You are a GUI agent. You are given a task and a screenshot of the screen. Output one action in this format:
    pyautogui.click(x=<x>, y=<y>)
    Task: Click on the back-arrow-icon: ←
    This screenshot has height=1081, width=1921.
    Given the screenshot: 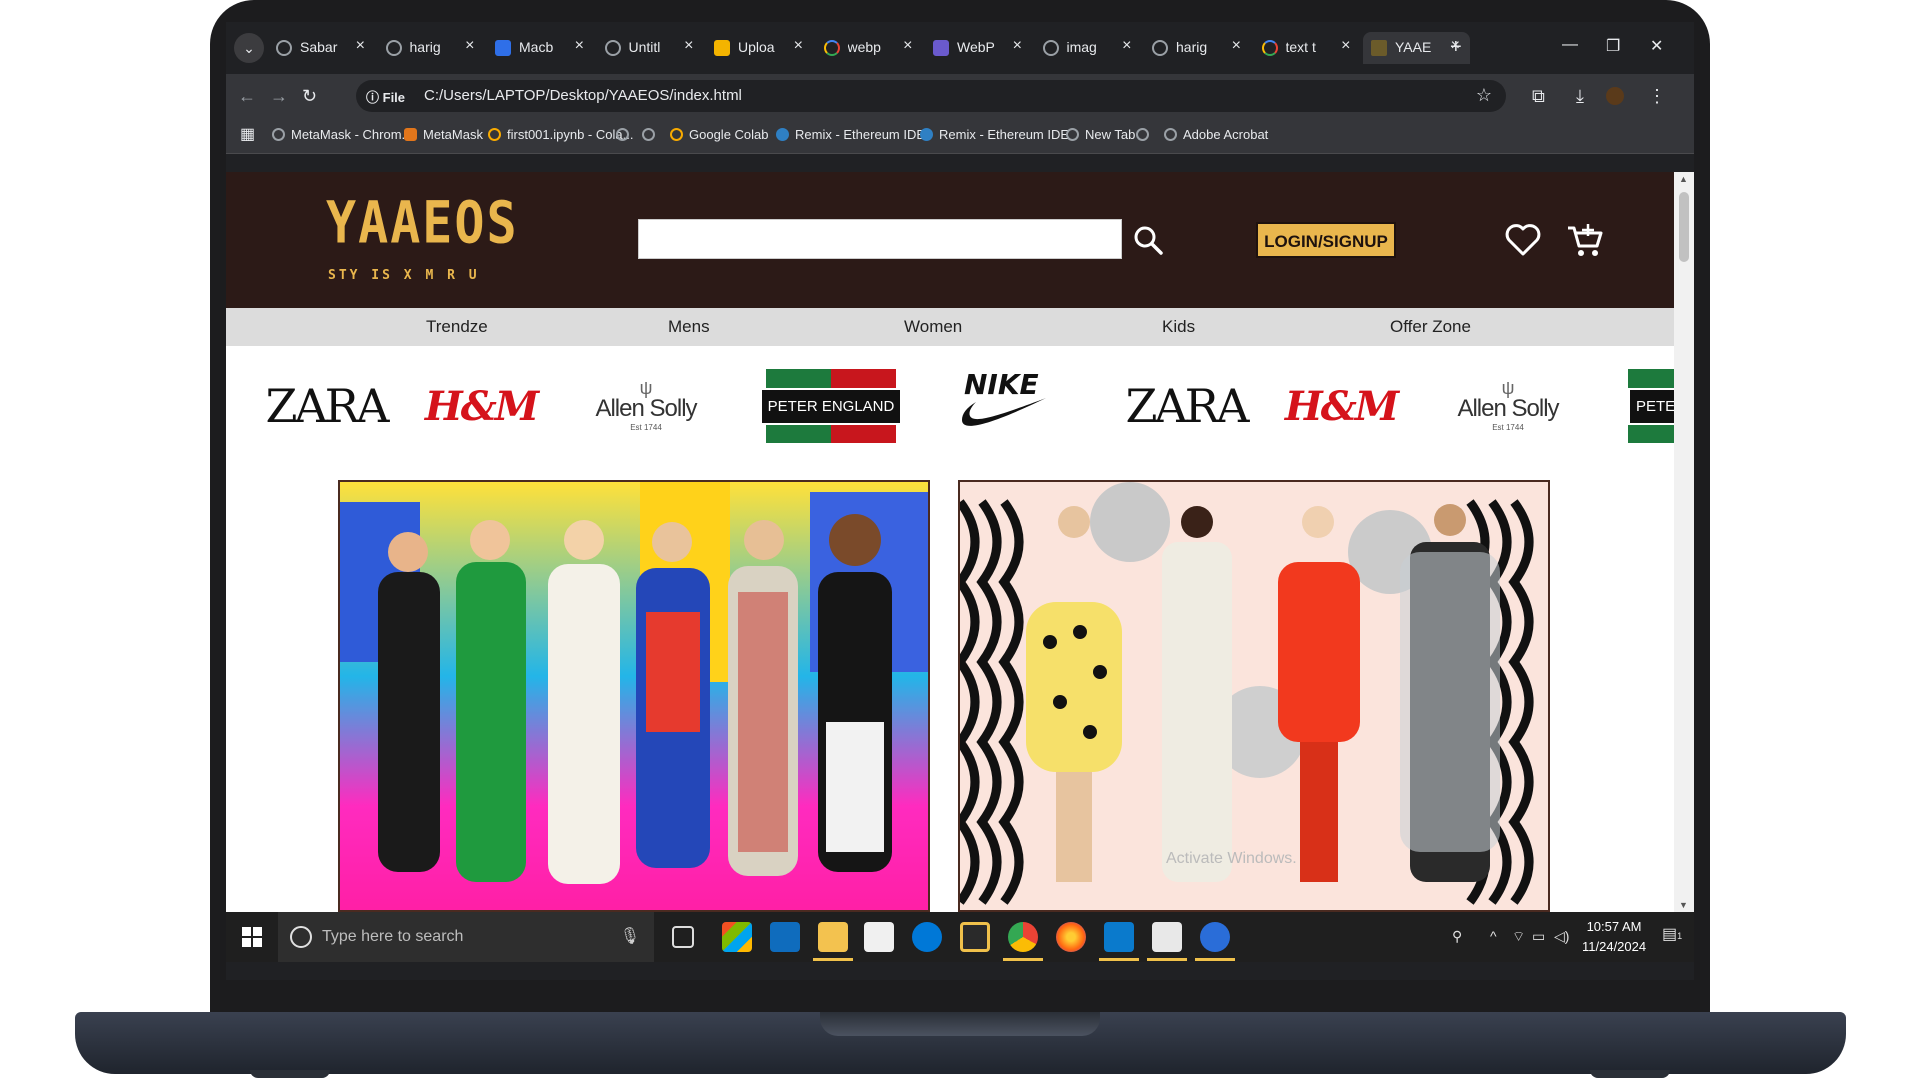 What is the action you would take?
    pyautogui.click(x=247, y=96)
    